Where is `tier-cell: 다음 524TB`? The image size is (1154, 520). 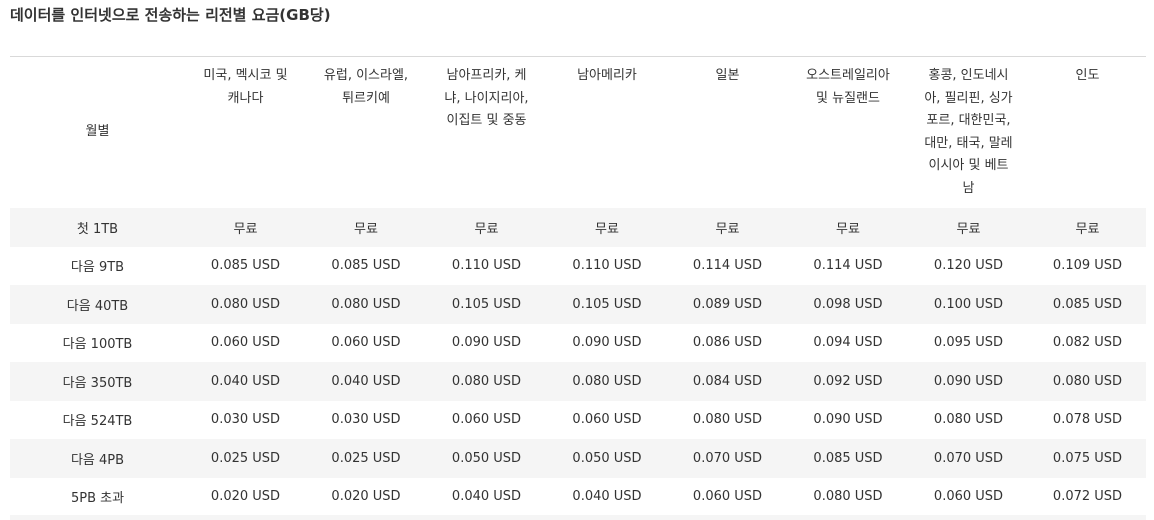
tier-cell: 다음 524TB is located at coordinates (97, 422).